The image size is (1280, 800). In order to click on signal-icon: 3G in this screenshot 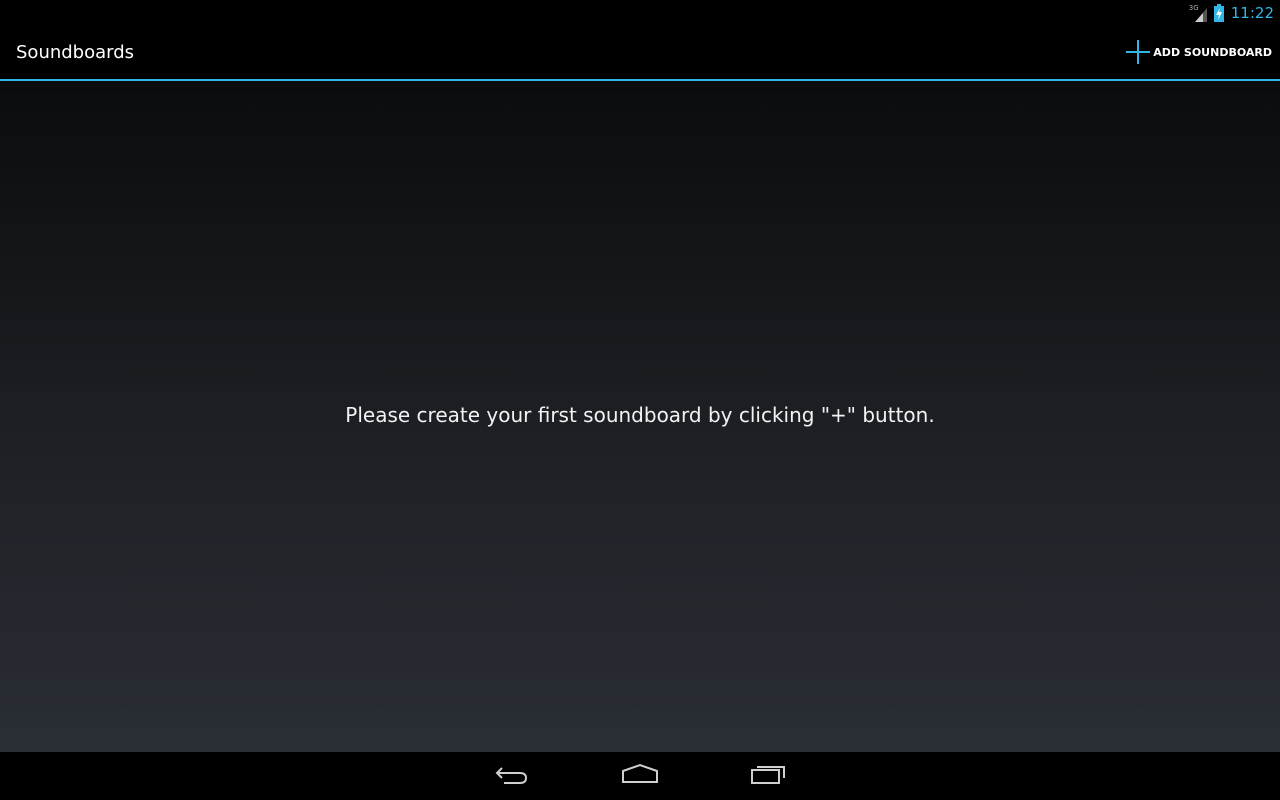, I will do `click(1199, 13)`.